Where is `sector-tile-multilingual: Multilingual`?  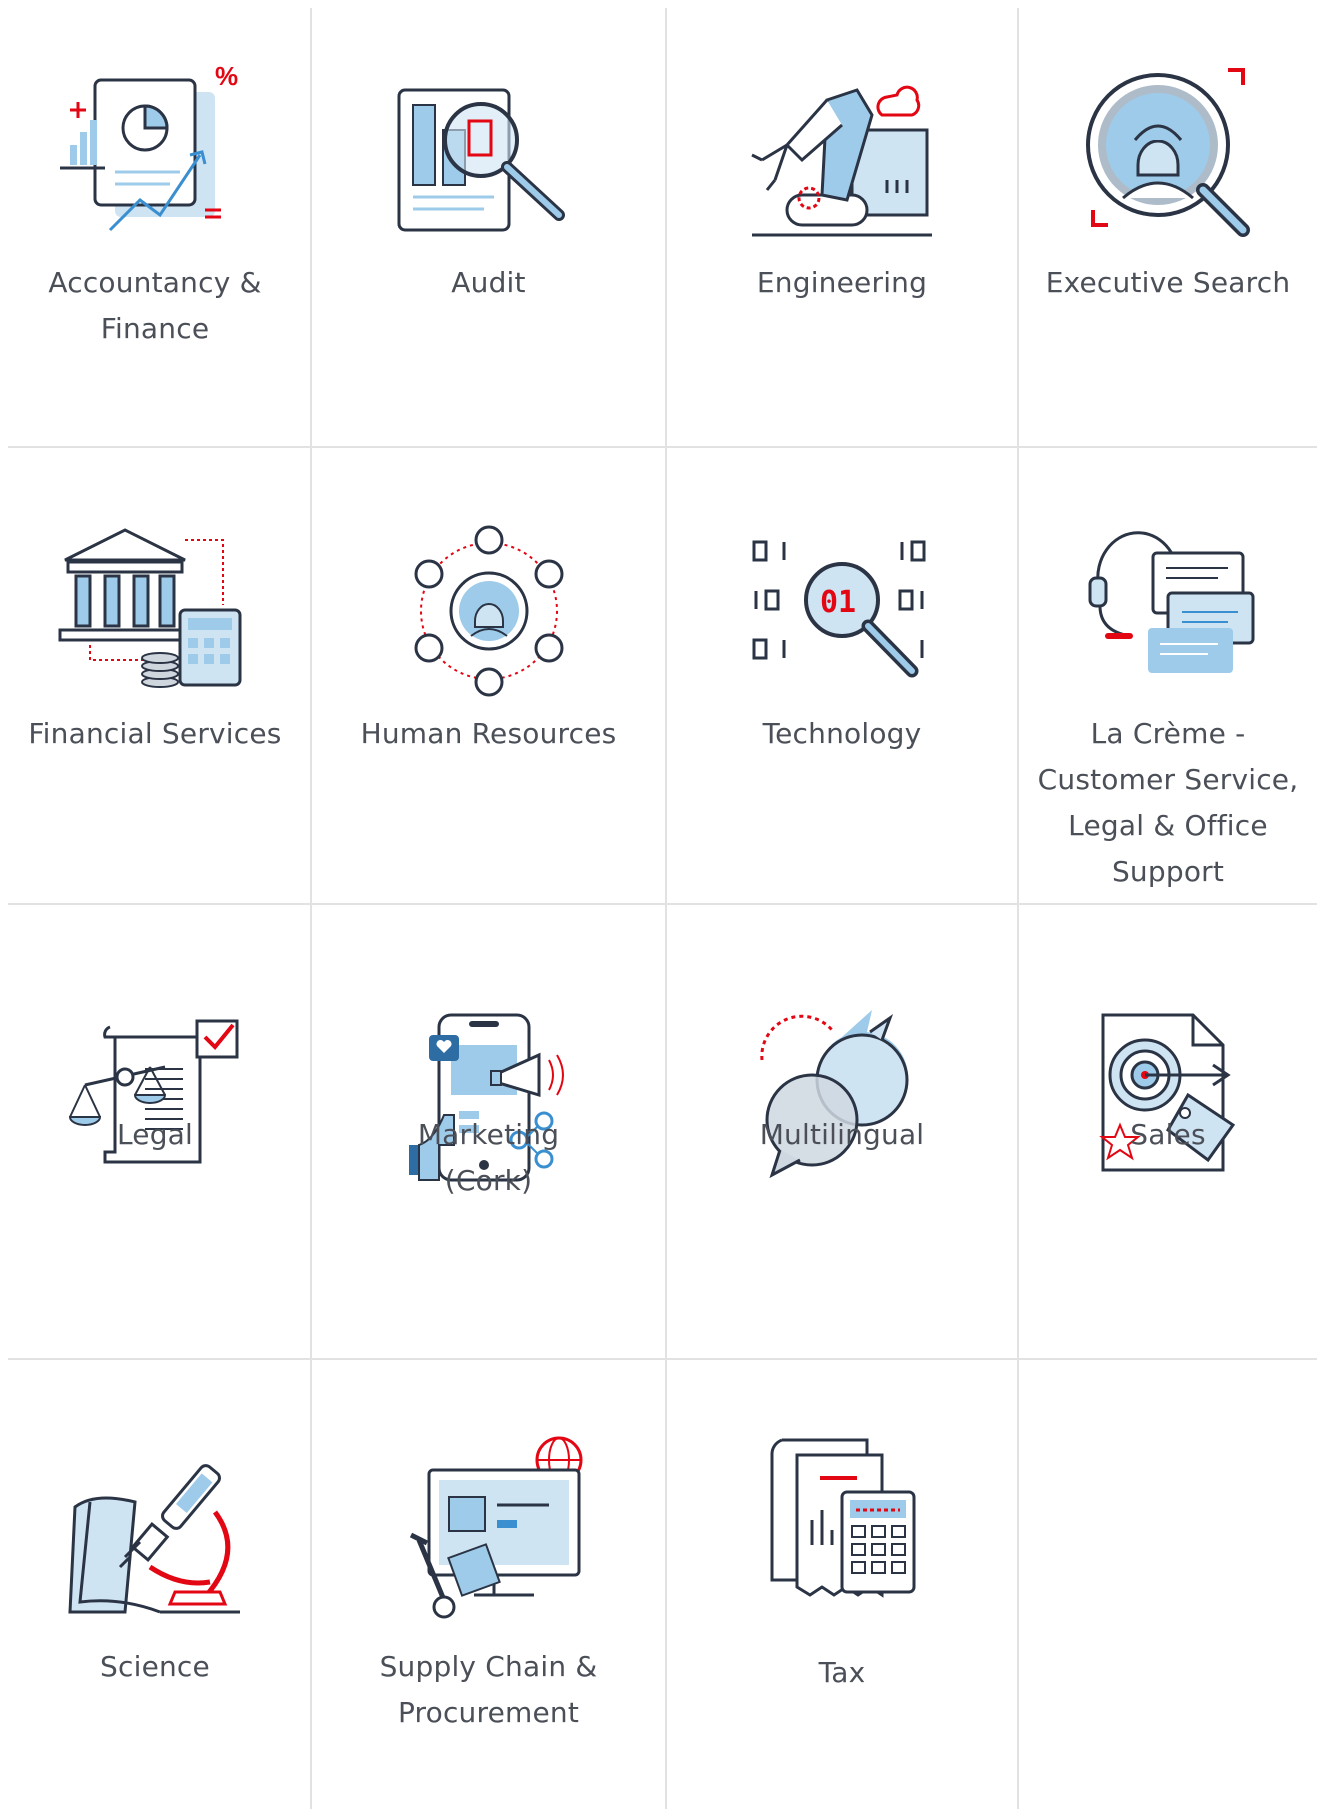 sector-tile-multilingual: Multilingual is located at coordinates (842, 1131).